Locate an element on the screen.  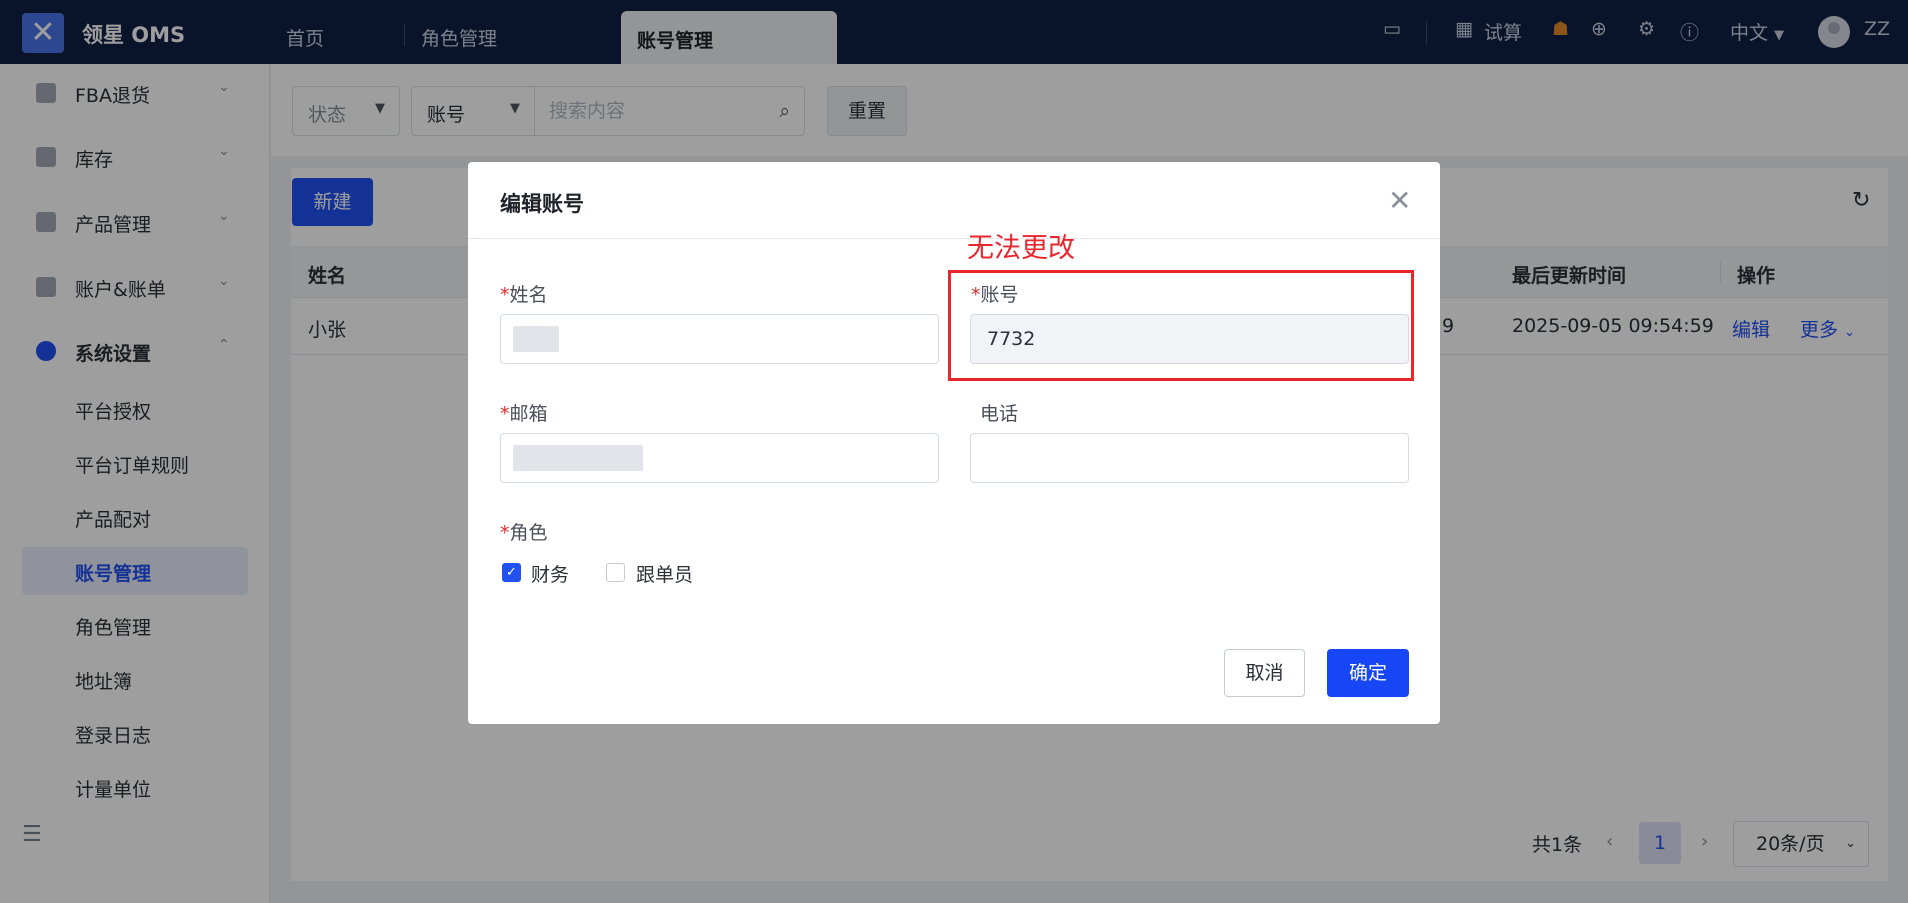
role-merchandiser-label: 跟单员 is located at coordinates (664, 573).